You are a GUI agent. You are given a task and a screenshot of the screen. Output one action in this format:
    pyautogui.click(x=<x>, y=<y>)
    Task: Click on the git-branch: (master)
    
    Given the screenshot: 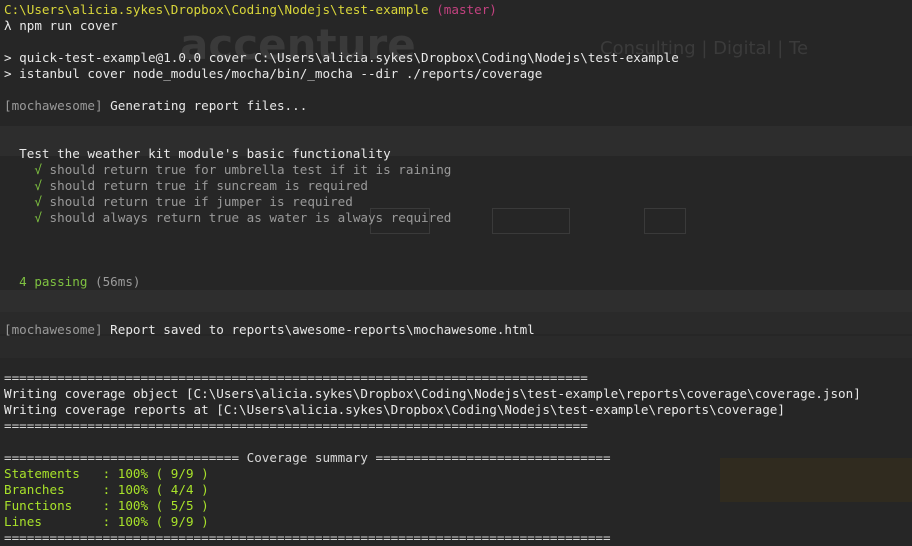 What is the action you would take?
    pyautogui.click(x=466, y=9)
    